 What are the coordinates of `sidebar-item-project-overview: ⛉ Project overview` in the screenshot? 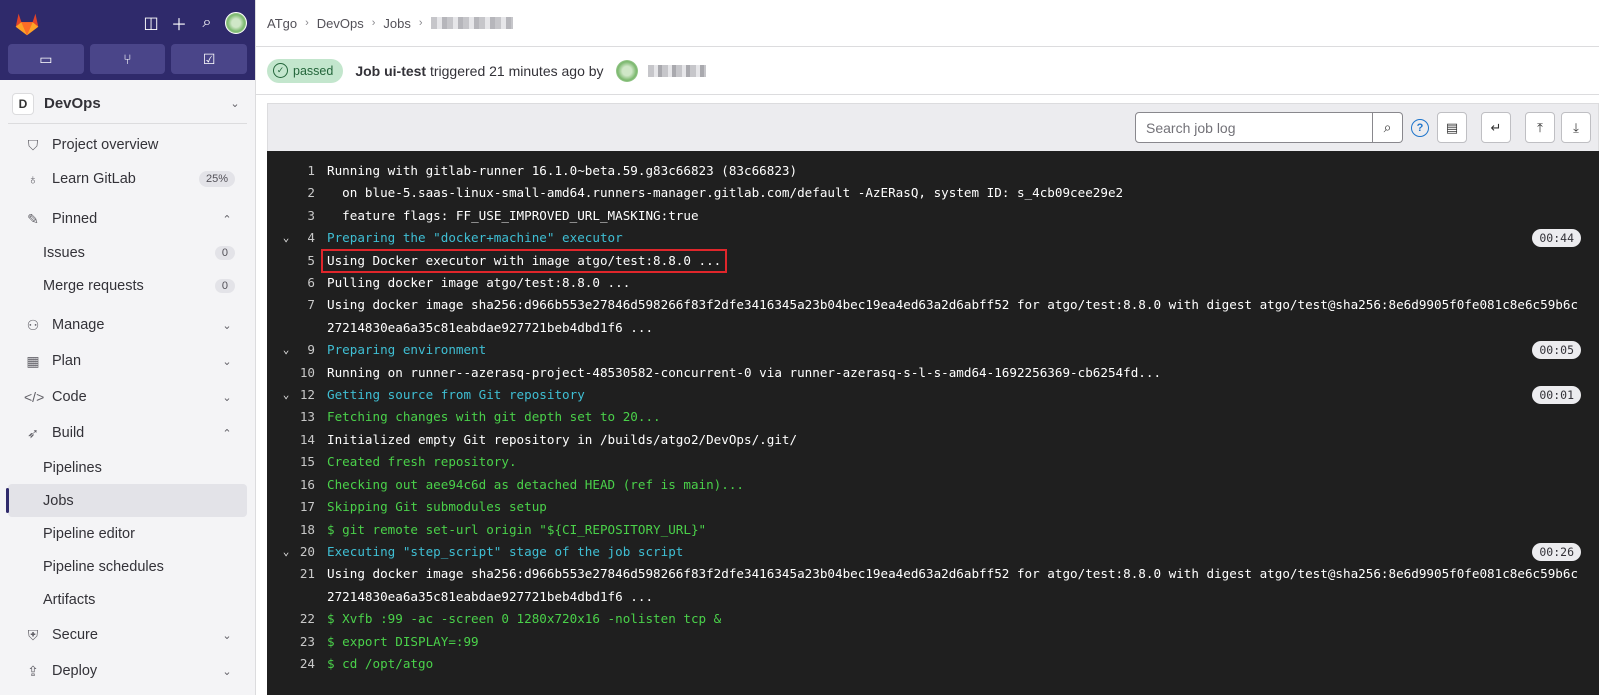 It's located at (127, 145).